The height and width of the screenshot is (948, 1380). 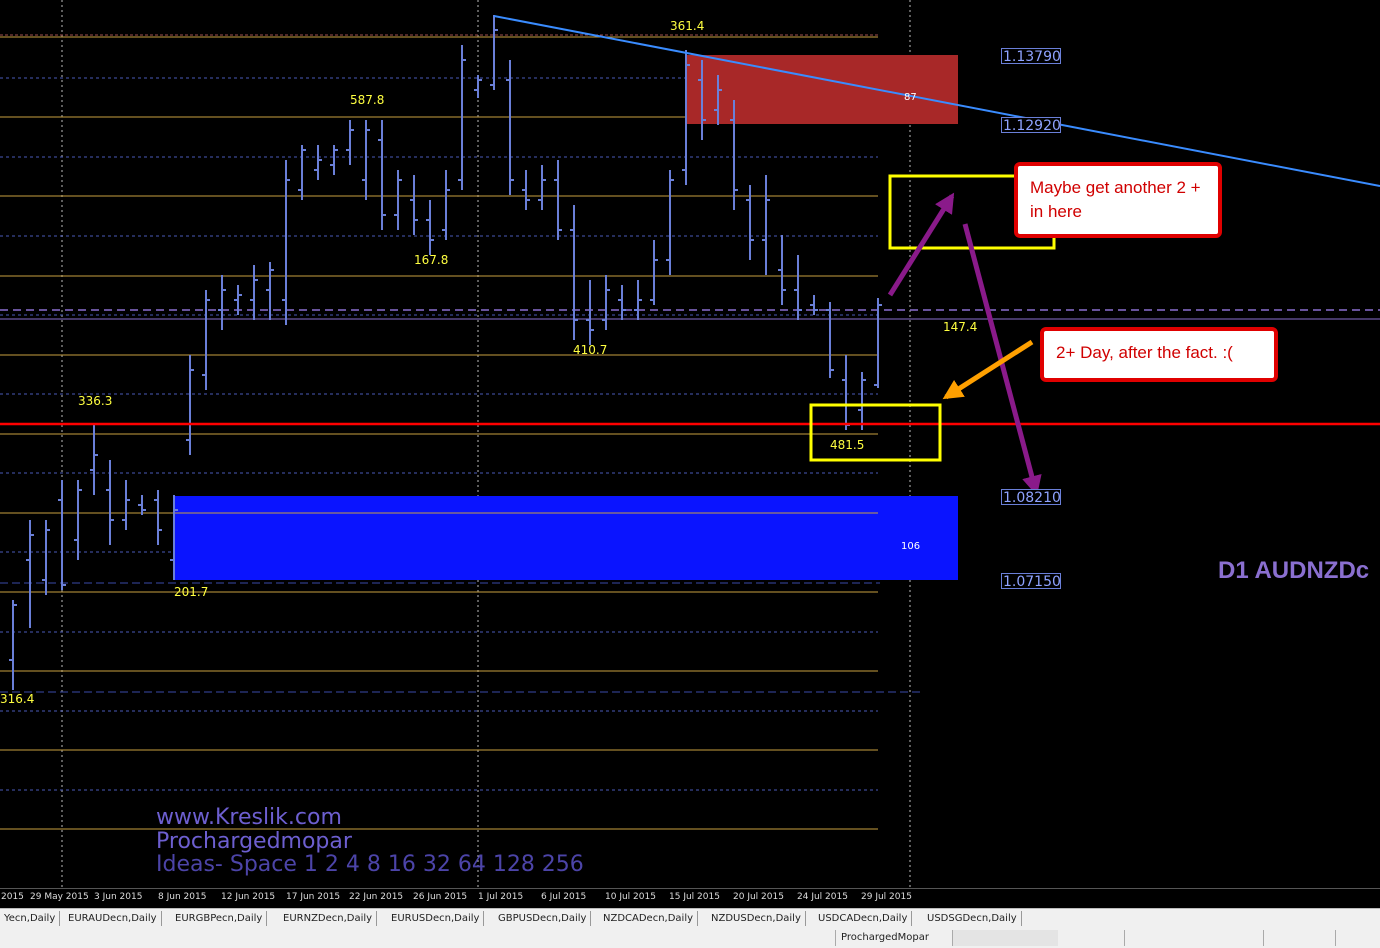 What do you see at coordinates (687, 26) in the screenshot?
I see `price-annotation: 361.4` at bounding box center [687, 26].